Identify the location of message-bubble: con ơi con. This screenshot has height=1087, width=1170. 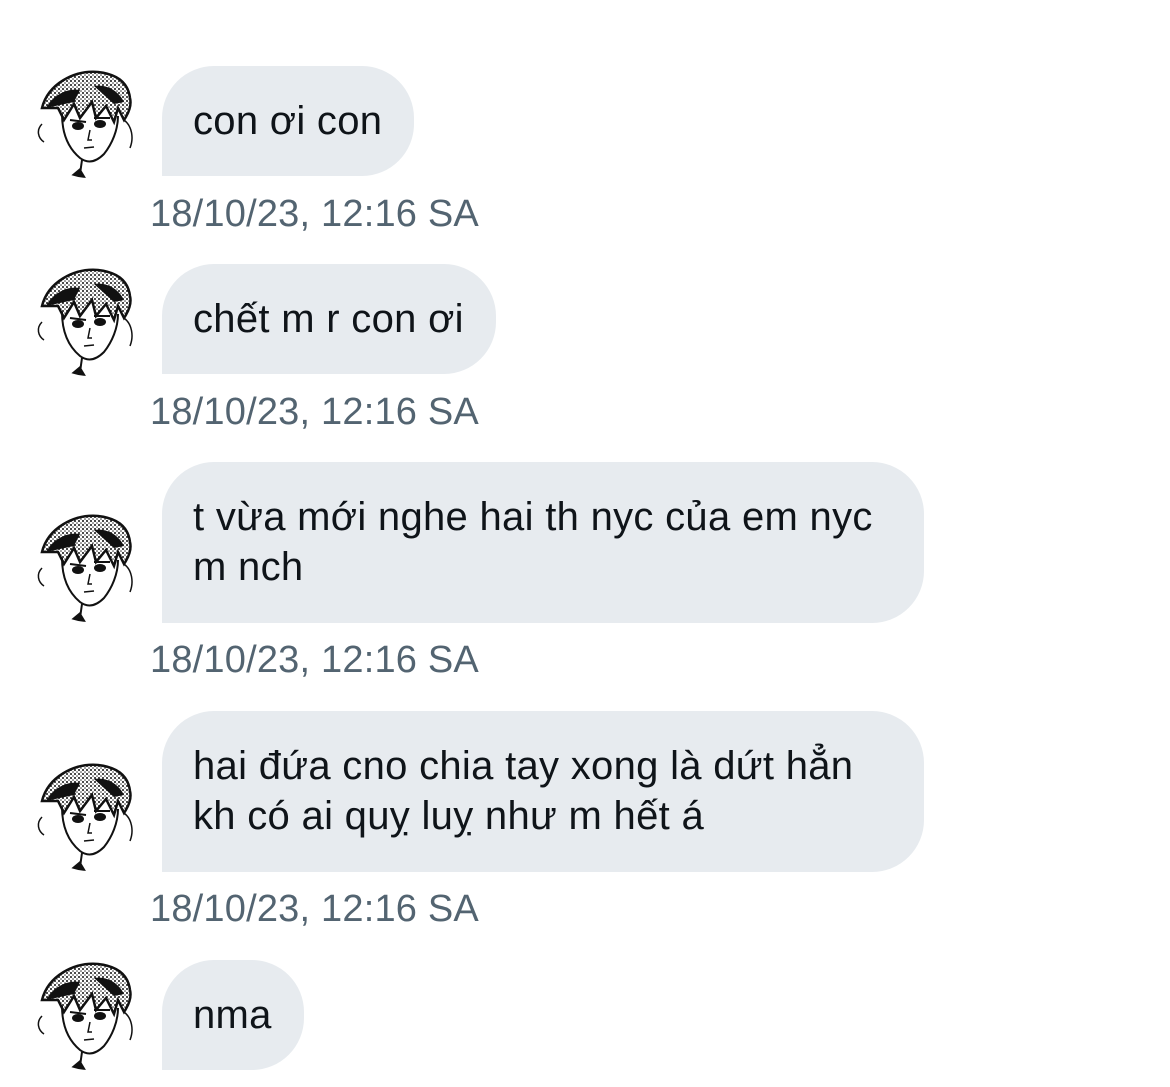
(288, 121).